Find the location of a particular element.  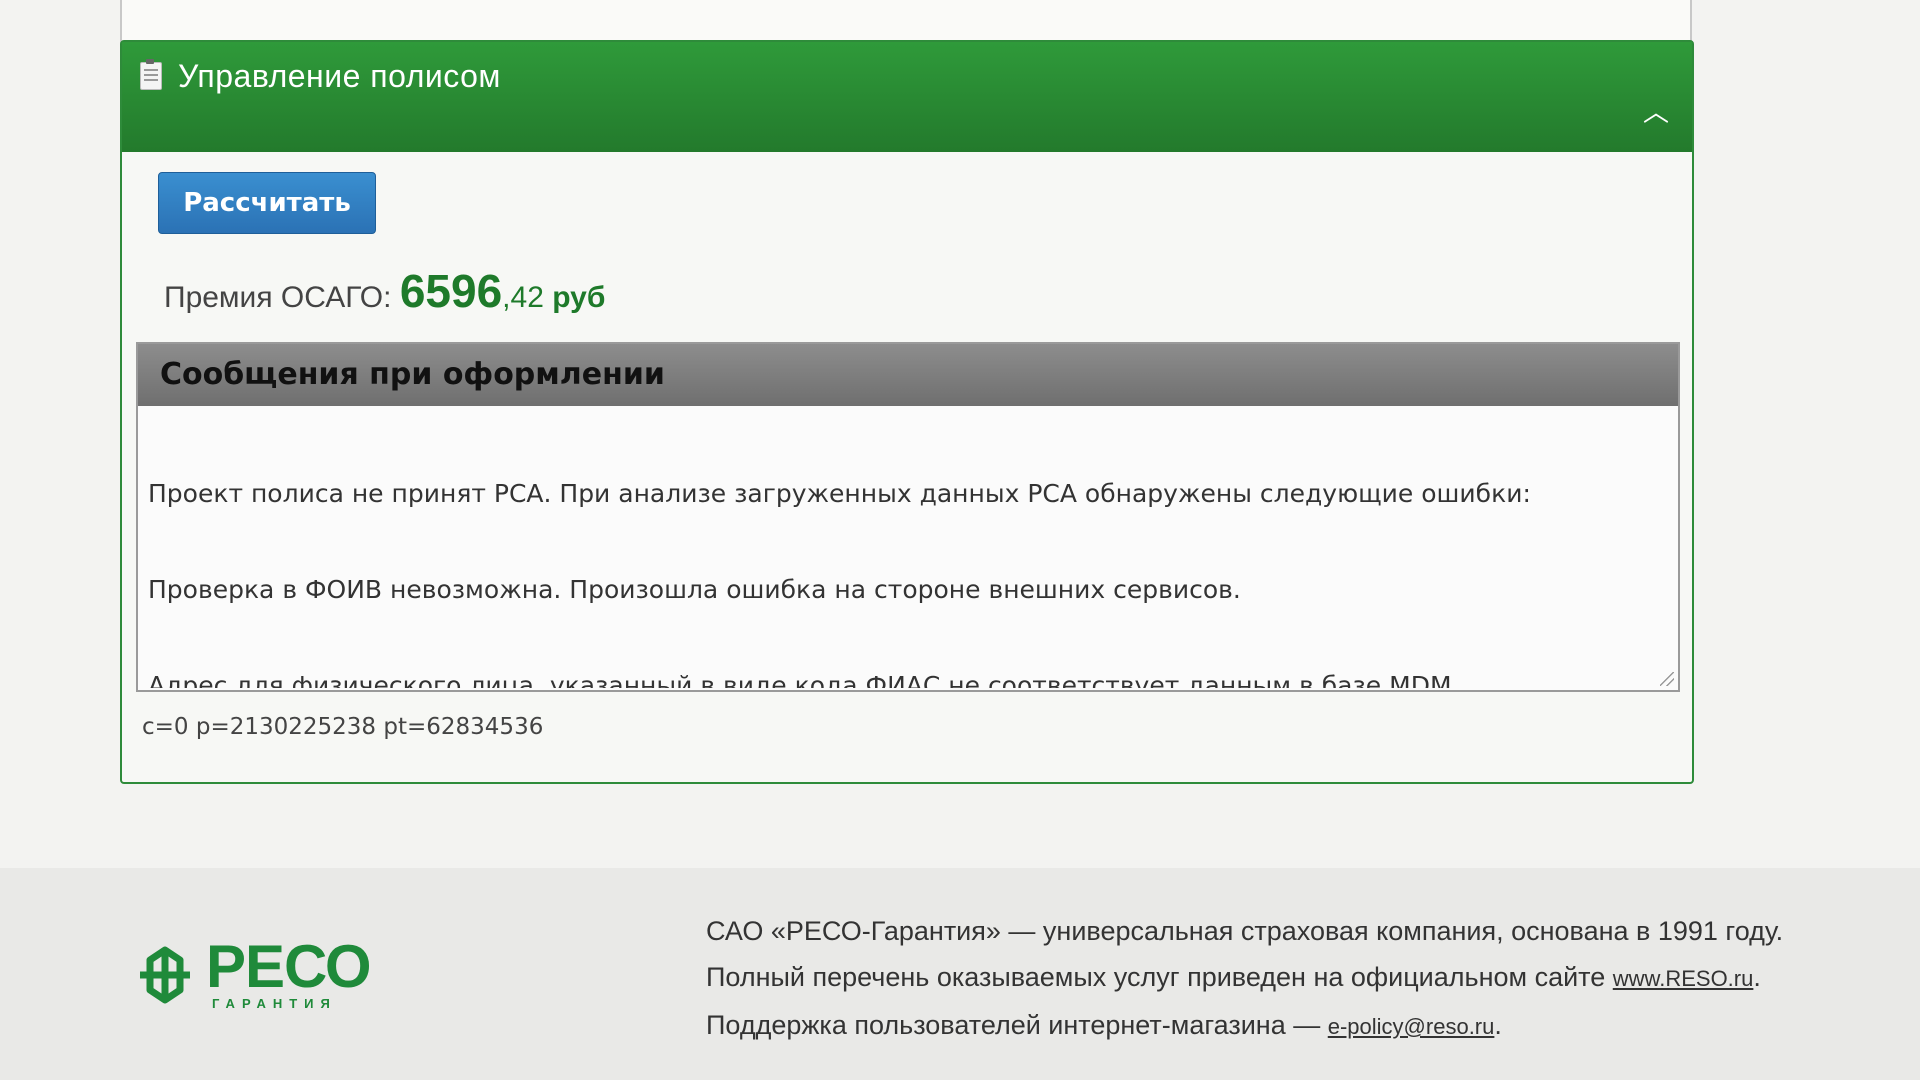

footer-services-end: . is located at coordinates (1757, 977).